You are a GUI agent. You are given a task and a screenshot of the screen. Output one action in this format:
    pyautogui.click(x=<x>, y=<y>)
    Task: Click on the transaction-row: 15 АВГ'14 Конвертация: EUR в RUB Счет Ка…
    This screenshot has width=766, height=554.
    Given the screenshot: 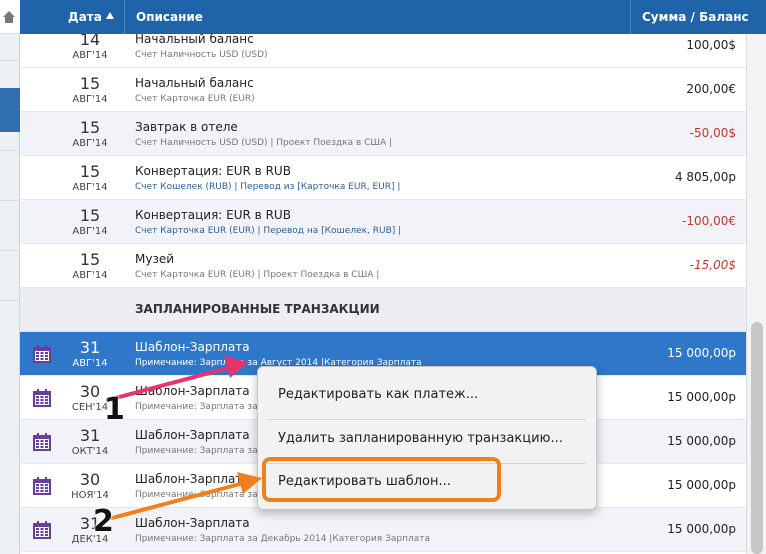 What is the action you would take?
    pyautogui.click(x=383, y=222)
    